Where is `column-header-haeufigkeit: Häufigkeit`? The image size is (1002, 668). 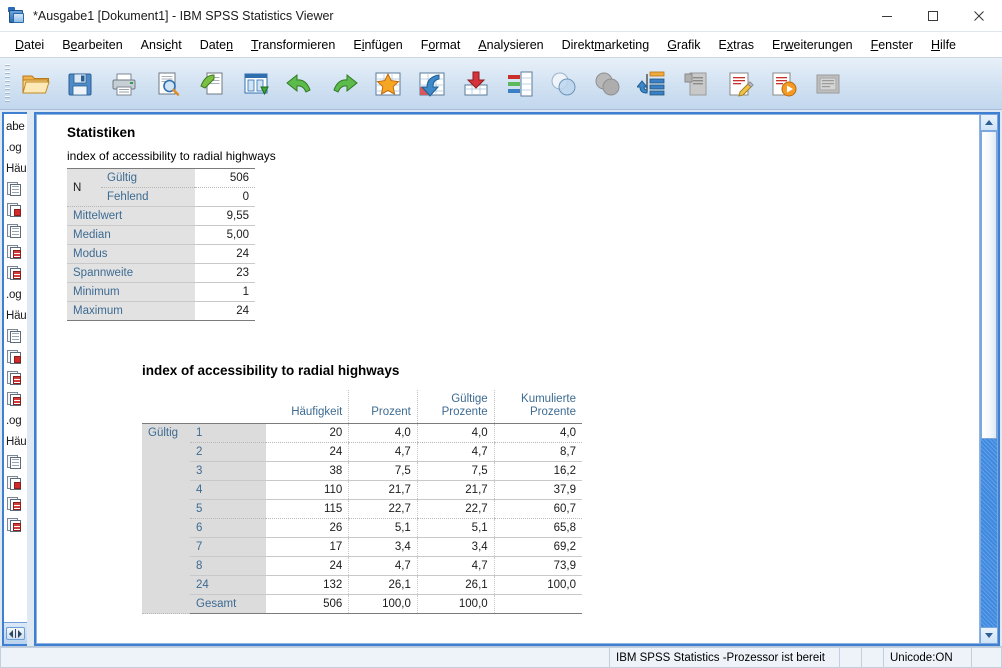 column-header-haeufigkeit: Häufigkeit is located at coordinates (307, 407).